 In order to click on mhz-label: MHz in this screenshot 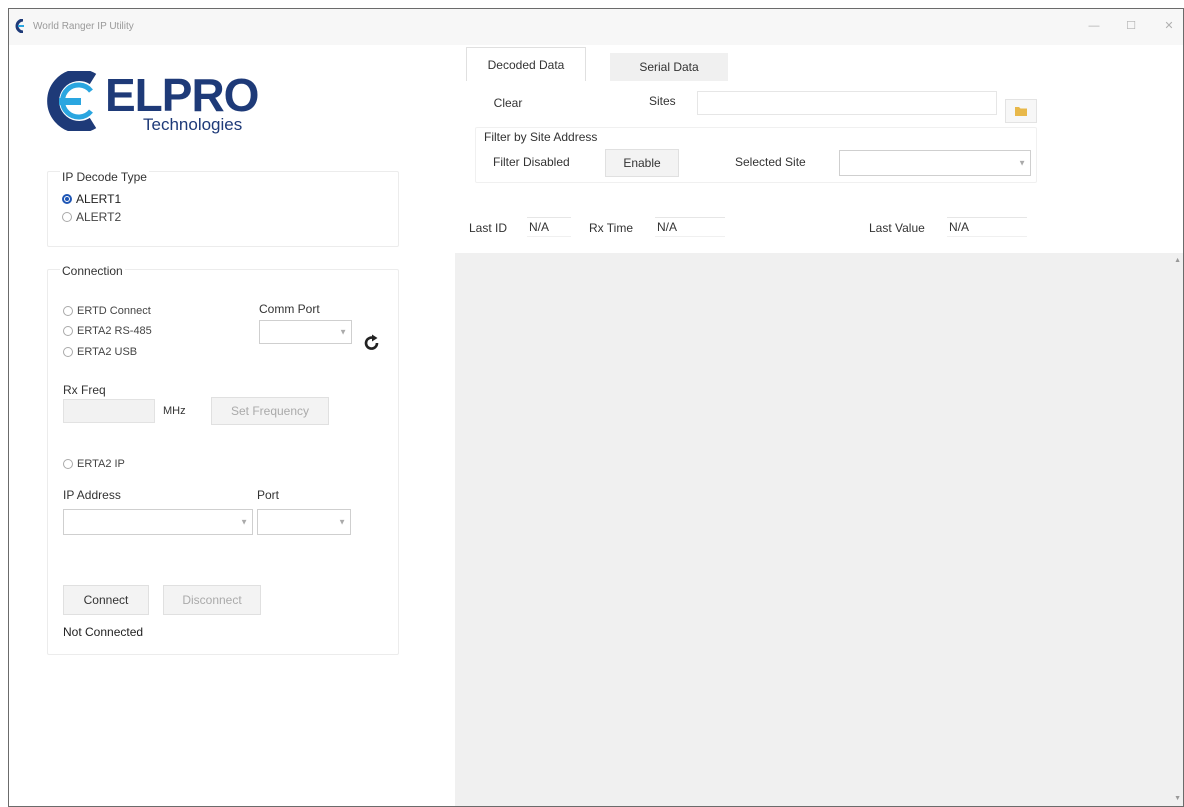, I will do `click(174, 411)`.